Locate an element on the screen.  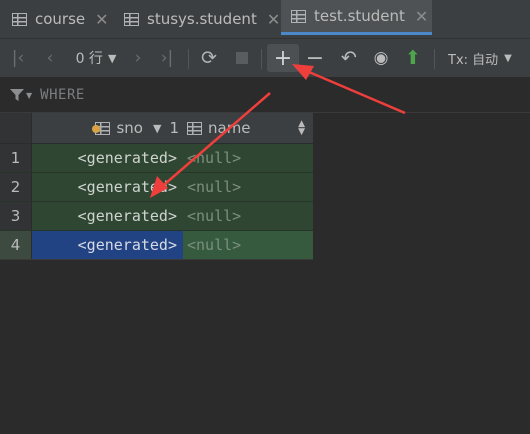
arrow-to-add-button is located at coordinates (349, 89).